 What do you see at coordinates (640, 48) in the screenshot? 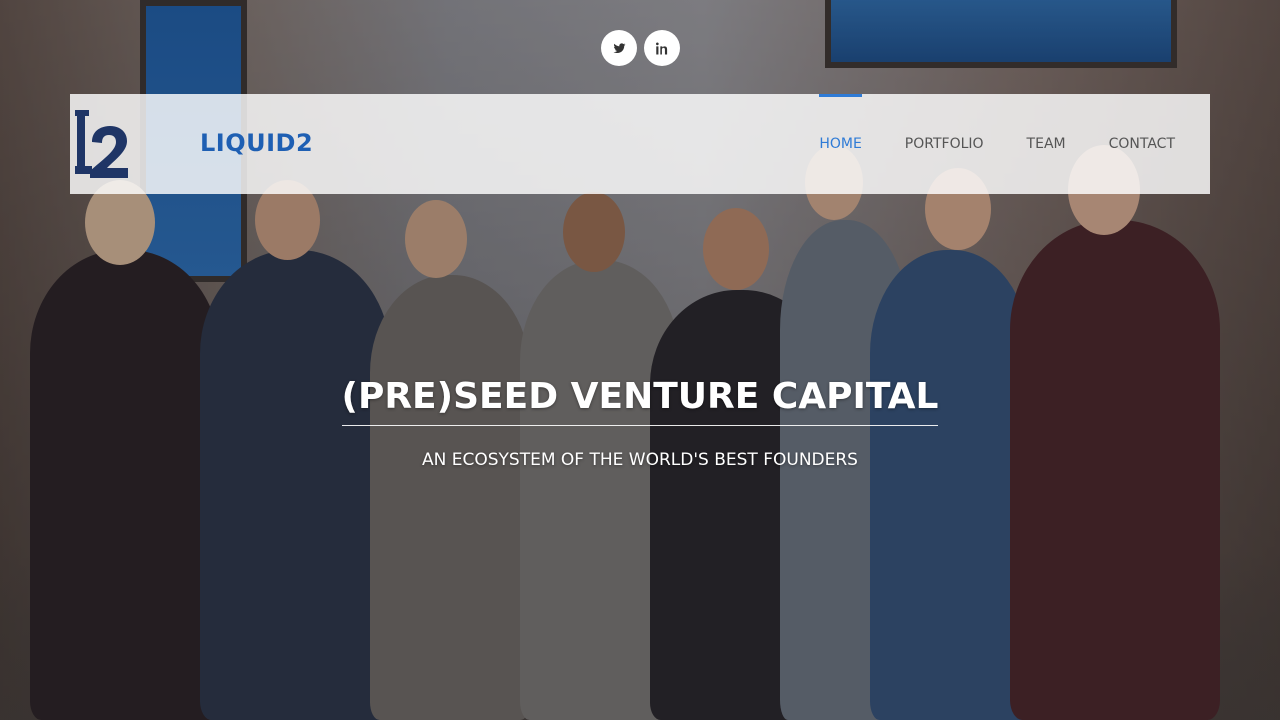
I see `social-links` at bounding box center [640, 48].